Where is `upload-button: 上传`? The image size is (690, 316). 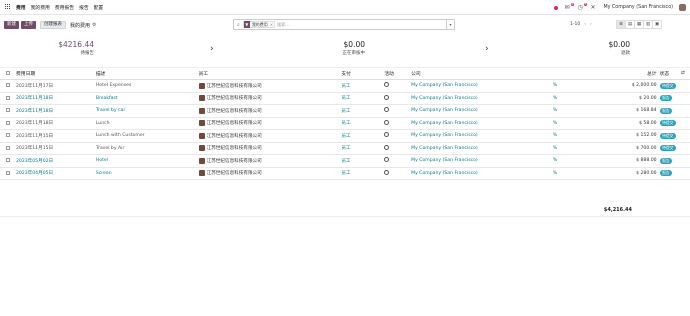 upload-button: 上传 is located at coordinates (28, 25).